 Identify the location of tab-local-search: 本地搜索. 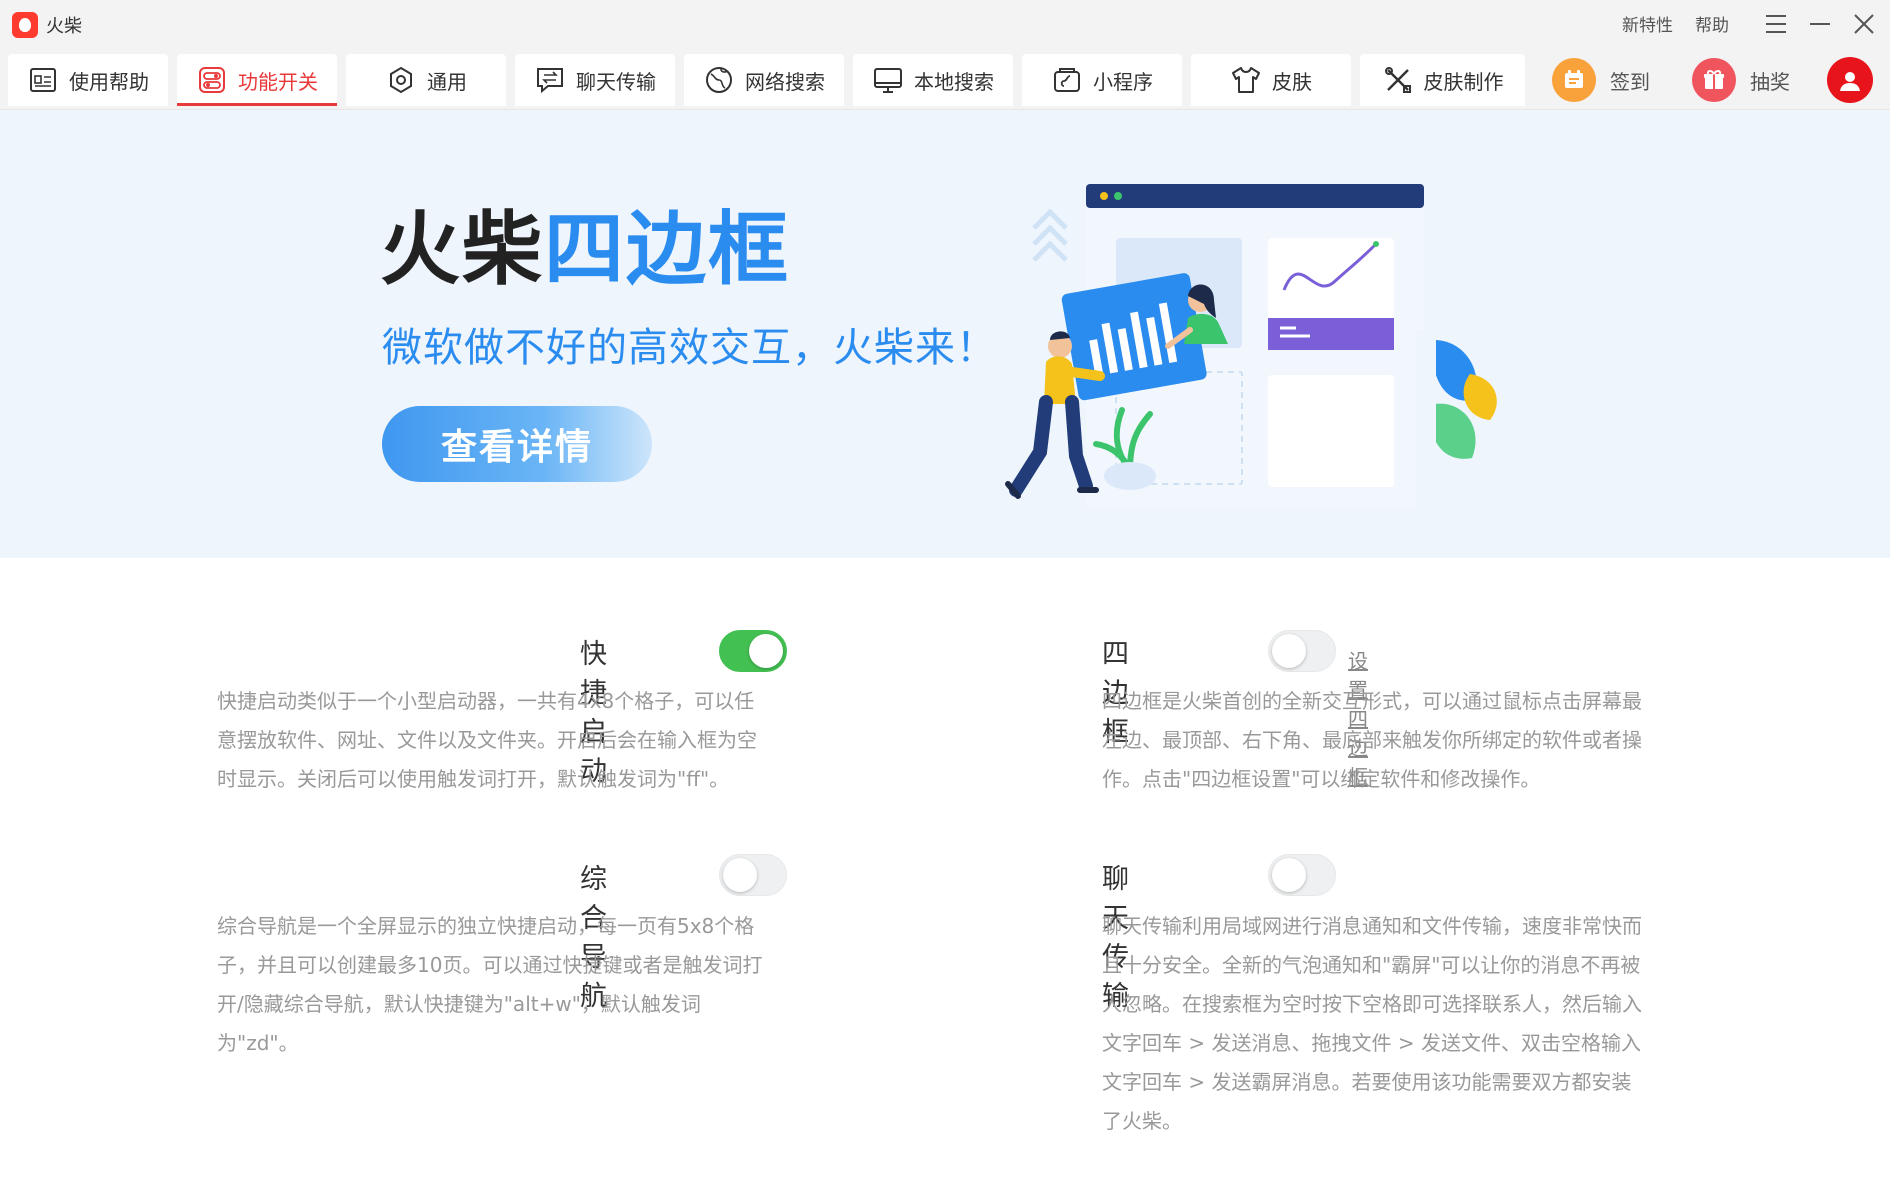
(933, 80).